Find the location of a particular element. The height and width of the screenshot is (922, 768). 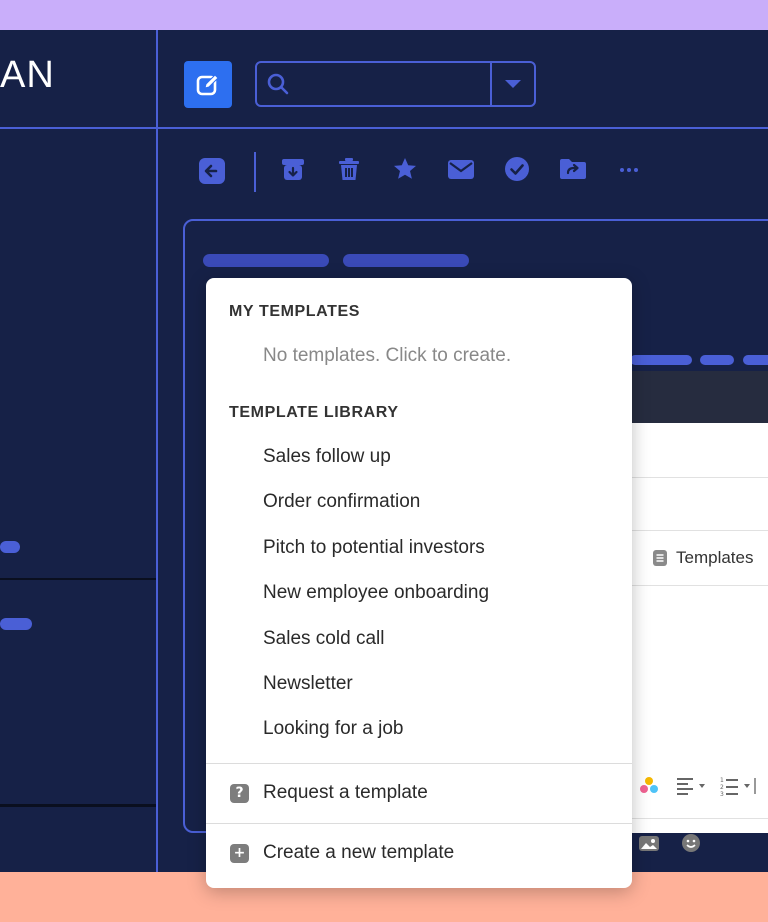

more-icon is located at coordinates (629, 170).